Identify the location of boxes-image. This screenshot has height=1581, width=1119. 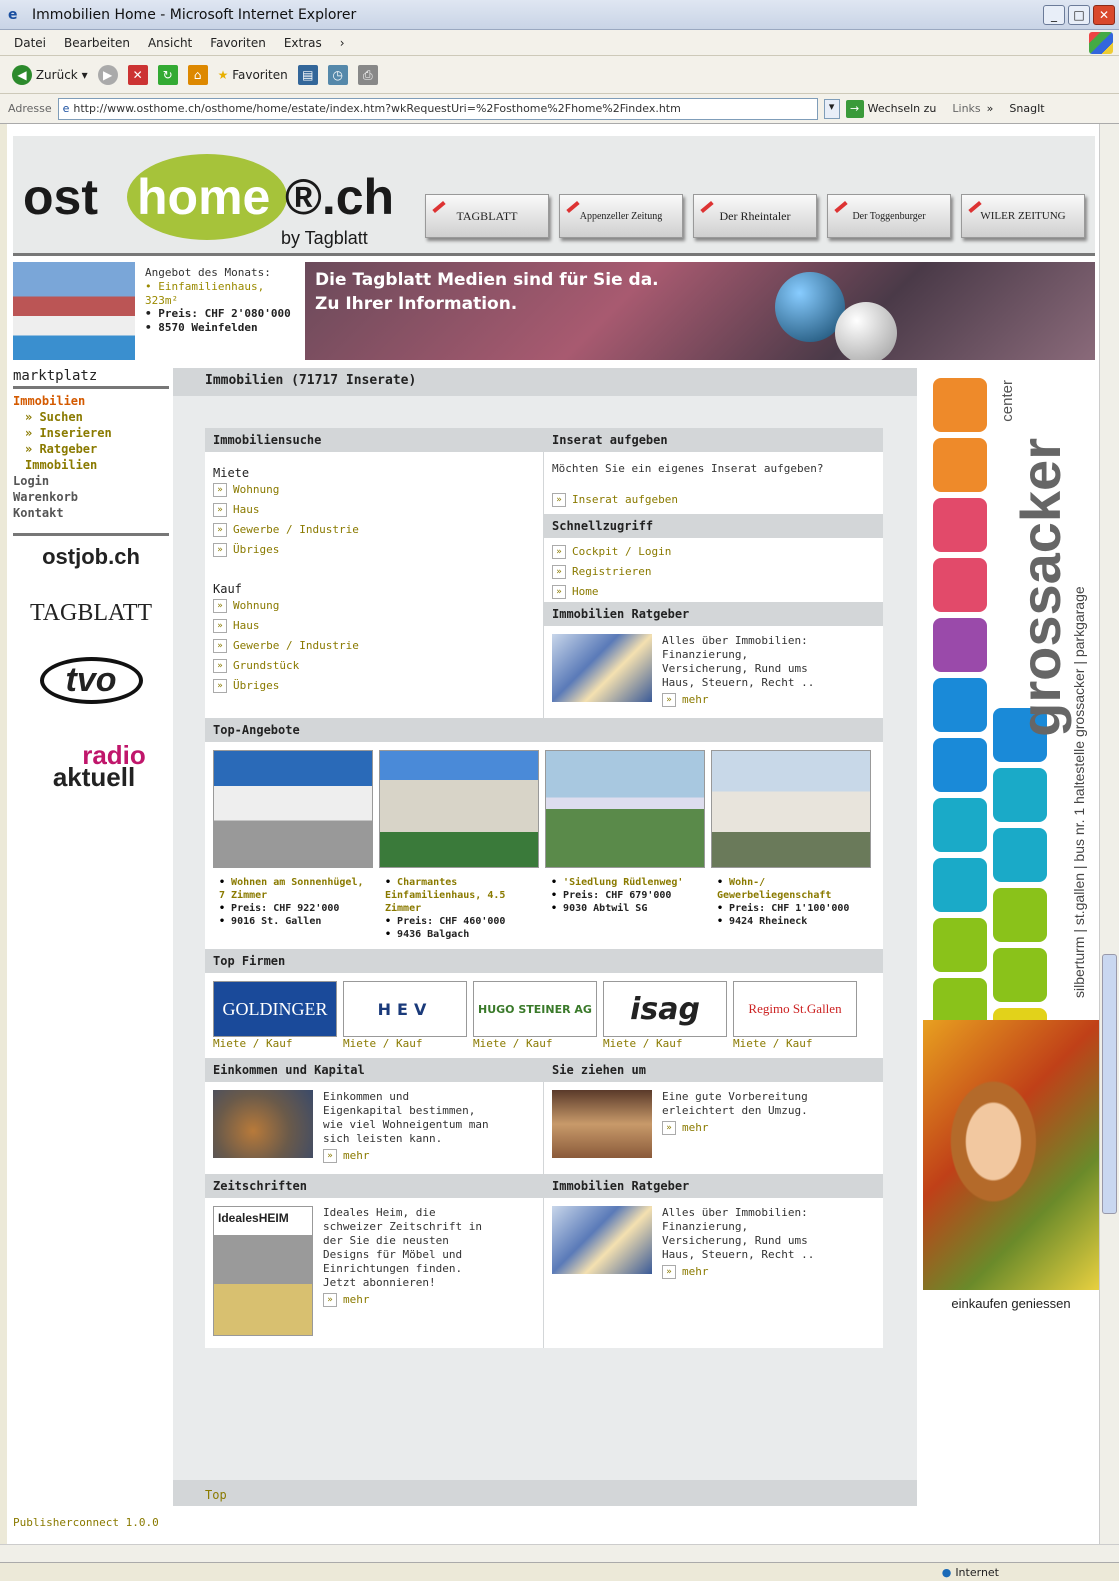
(602, 1124).